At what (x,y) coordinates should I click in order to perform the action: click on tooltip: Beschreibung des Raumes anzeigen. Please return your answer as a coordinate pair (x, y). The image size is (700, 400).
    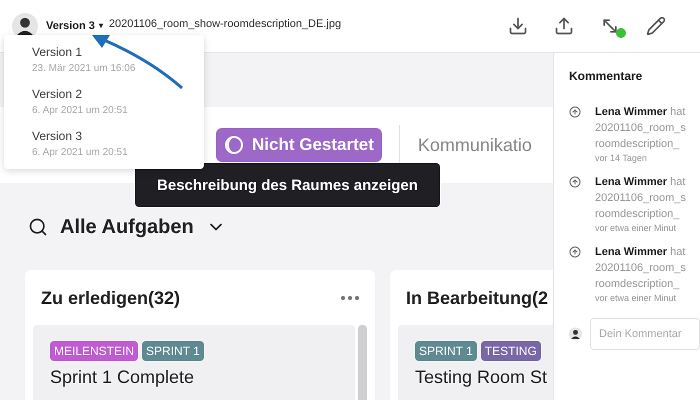
    Looking at the image, I should click on (287, 185).